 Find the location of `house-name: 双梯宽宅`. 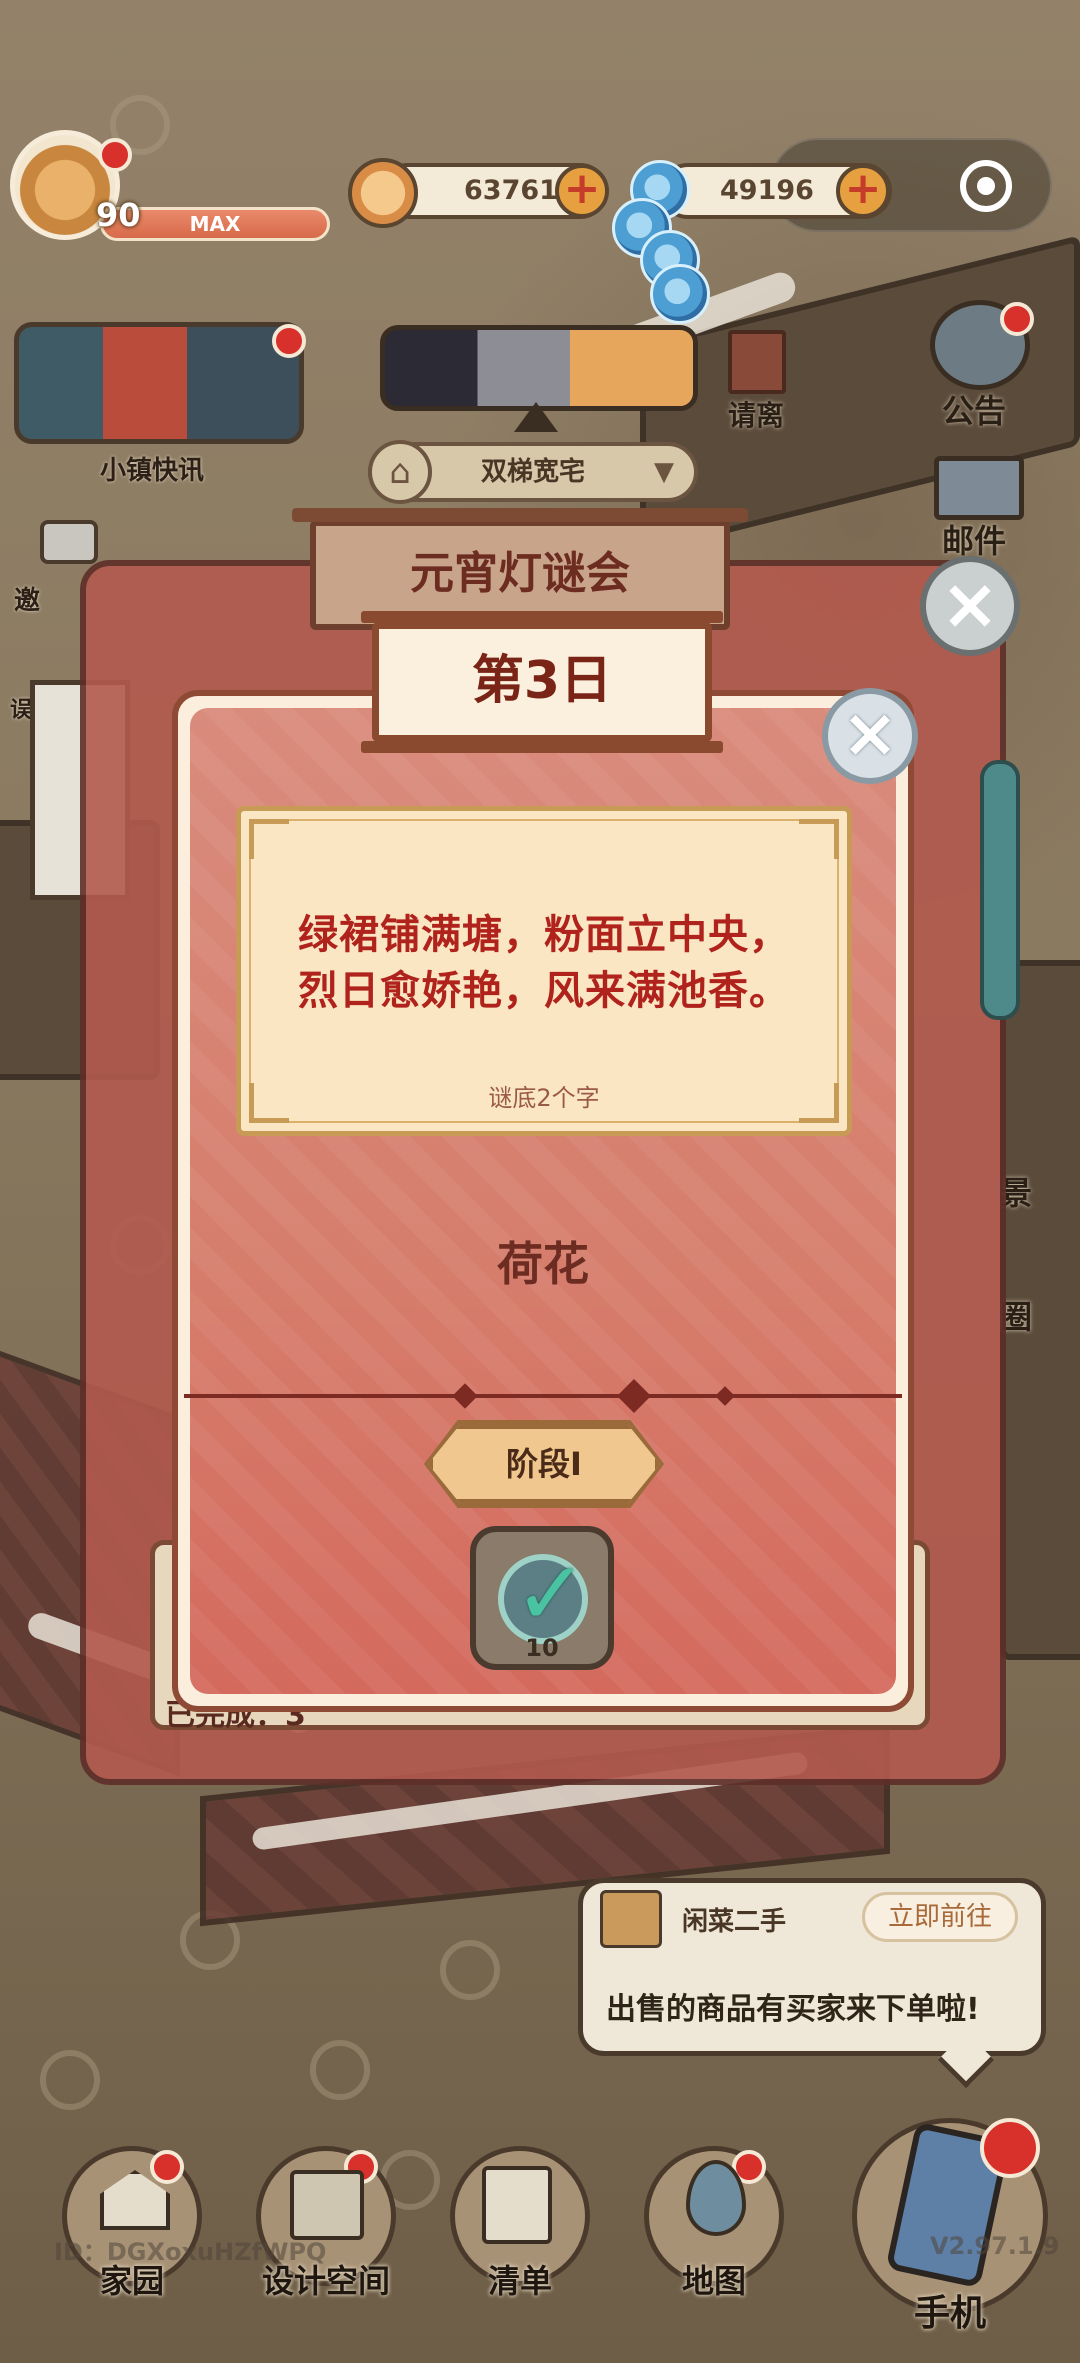

house-name: 双梯宽宅 is located at coordinates (532, 472).